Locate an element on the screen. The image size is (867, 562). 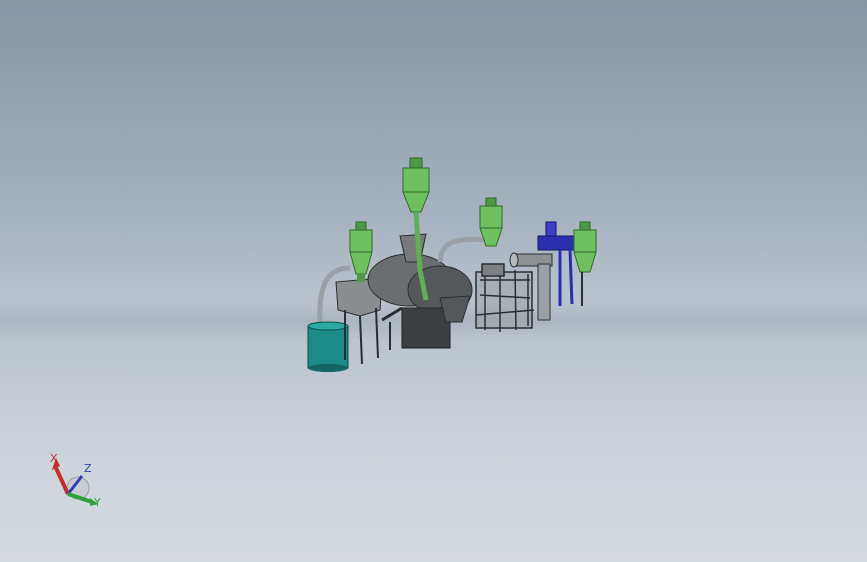
cyclone-right-middle is located at coordinates (491, 222).